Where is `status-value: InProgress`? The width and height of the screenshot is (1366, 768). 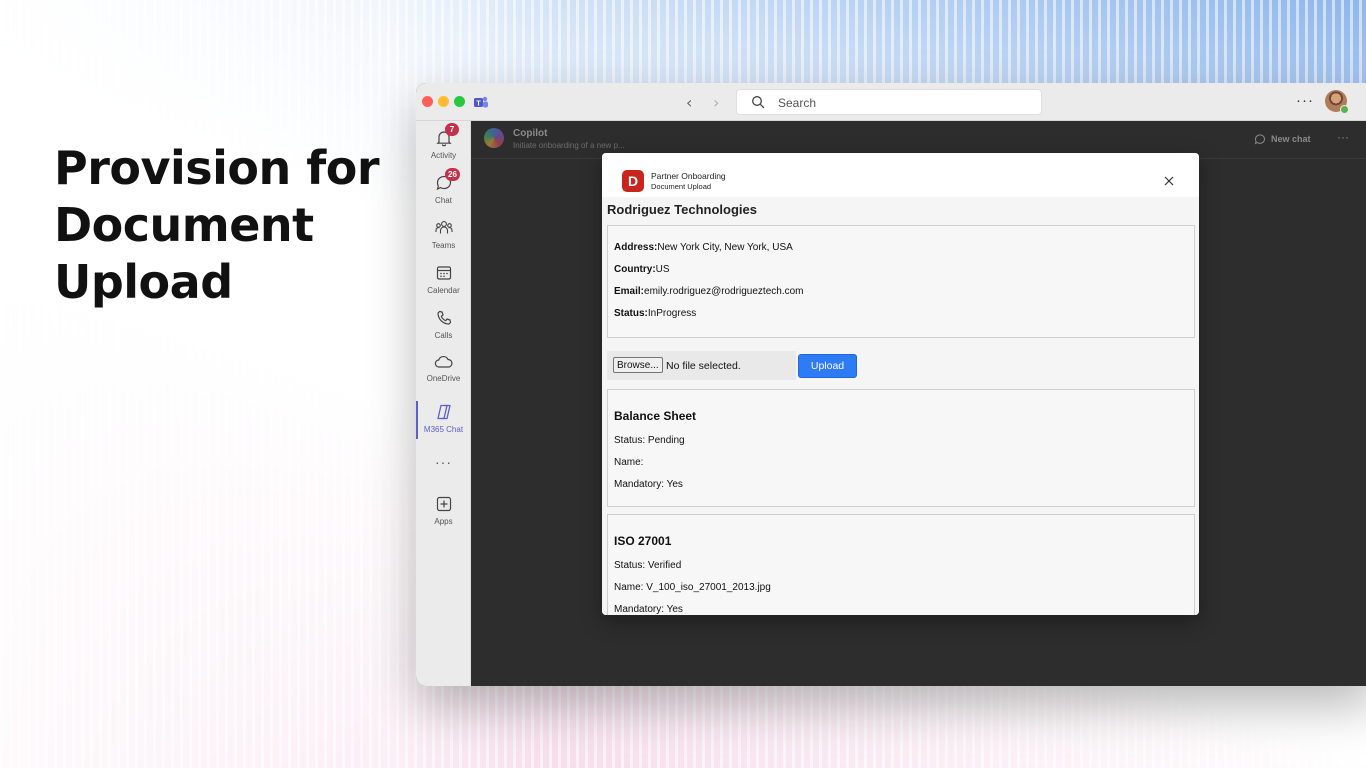 status-value: InProgress is located at coordinates (672, 313).